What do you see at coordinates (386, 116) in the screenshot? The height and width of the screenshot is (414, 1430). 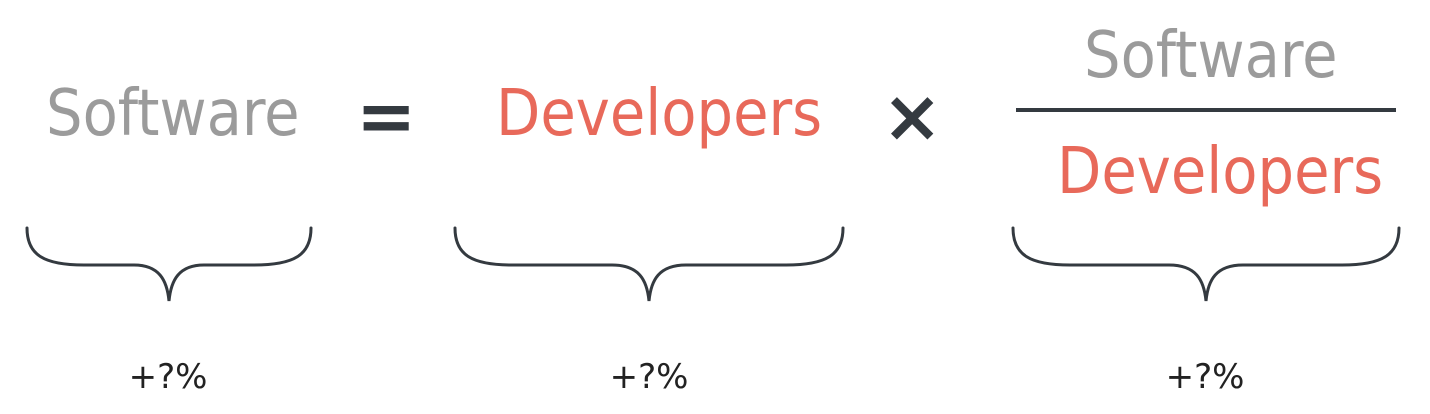 I see `equals-sign: =` at bounding box center [386, 116].